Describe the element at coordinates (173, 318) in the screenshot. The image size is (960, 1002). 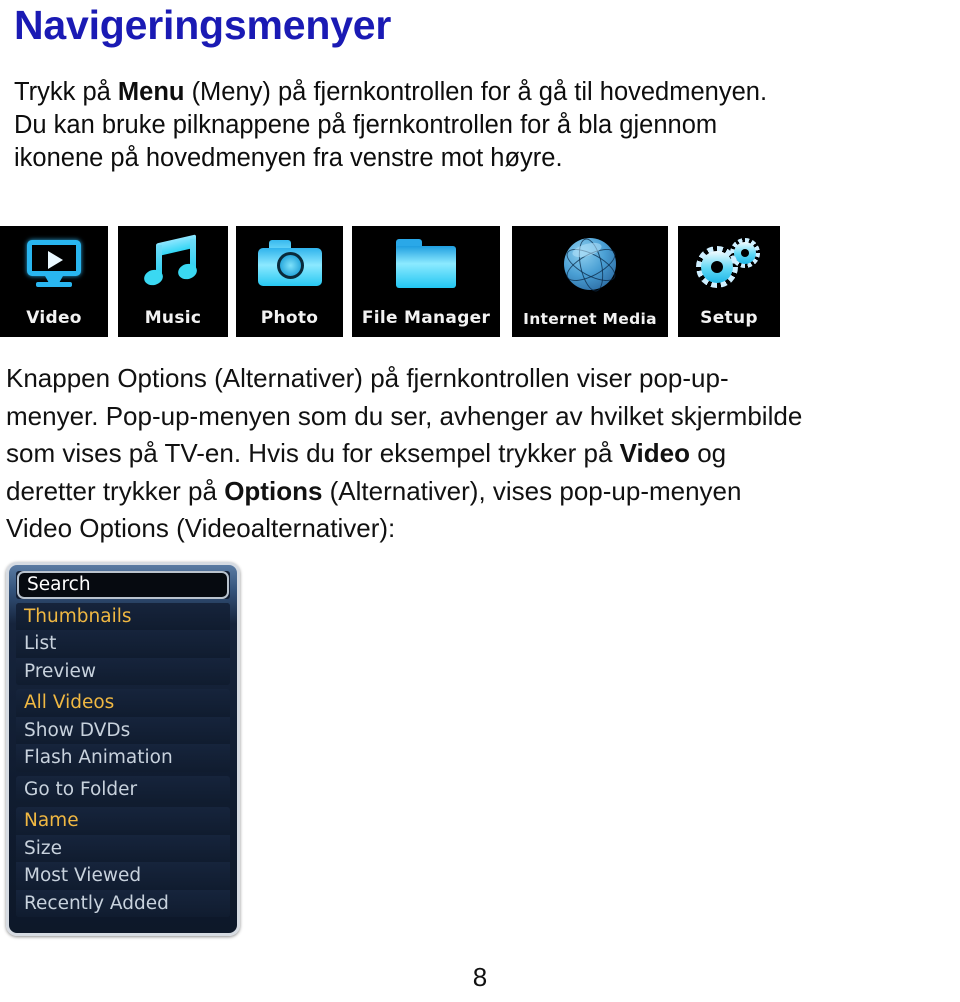
I see `menu-icon-music-label: Music` at that location.